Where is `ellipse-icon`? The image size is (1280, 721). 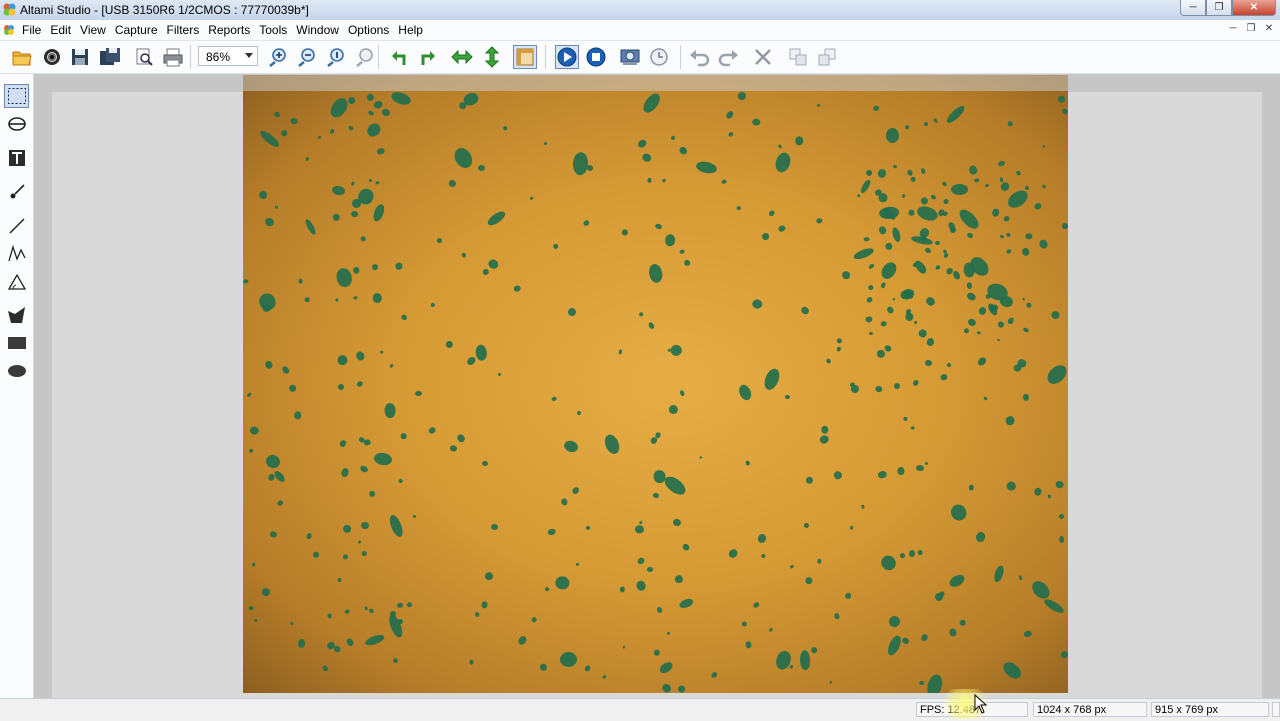
ellipse-icon is located at coordinates (16, 371).